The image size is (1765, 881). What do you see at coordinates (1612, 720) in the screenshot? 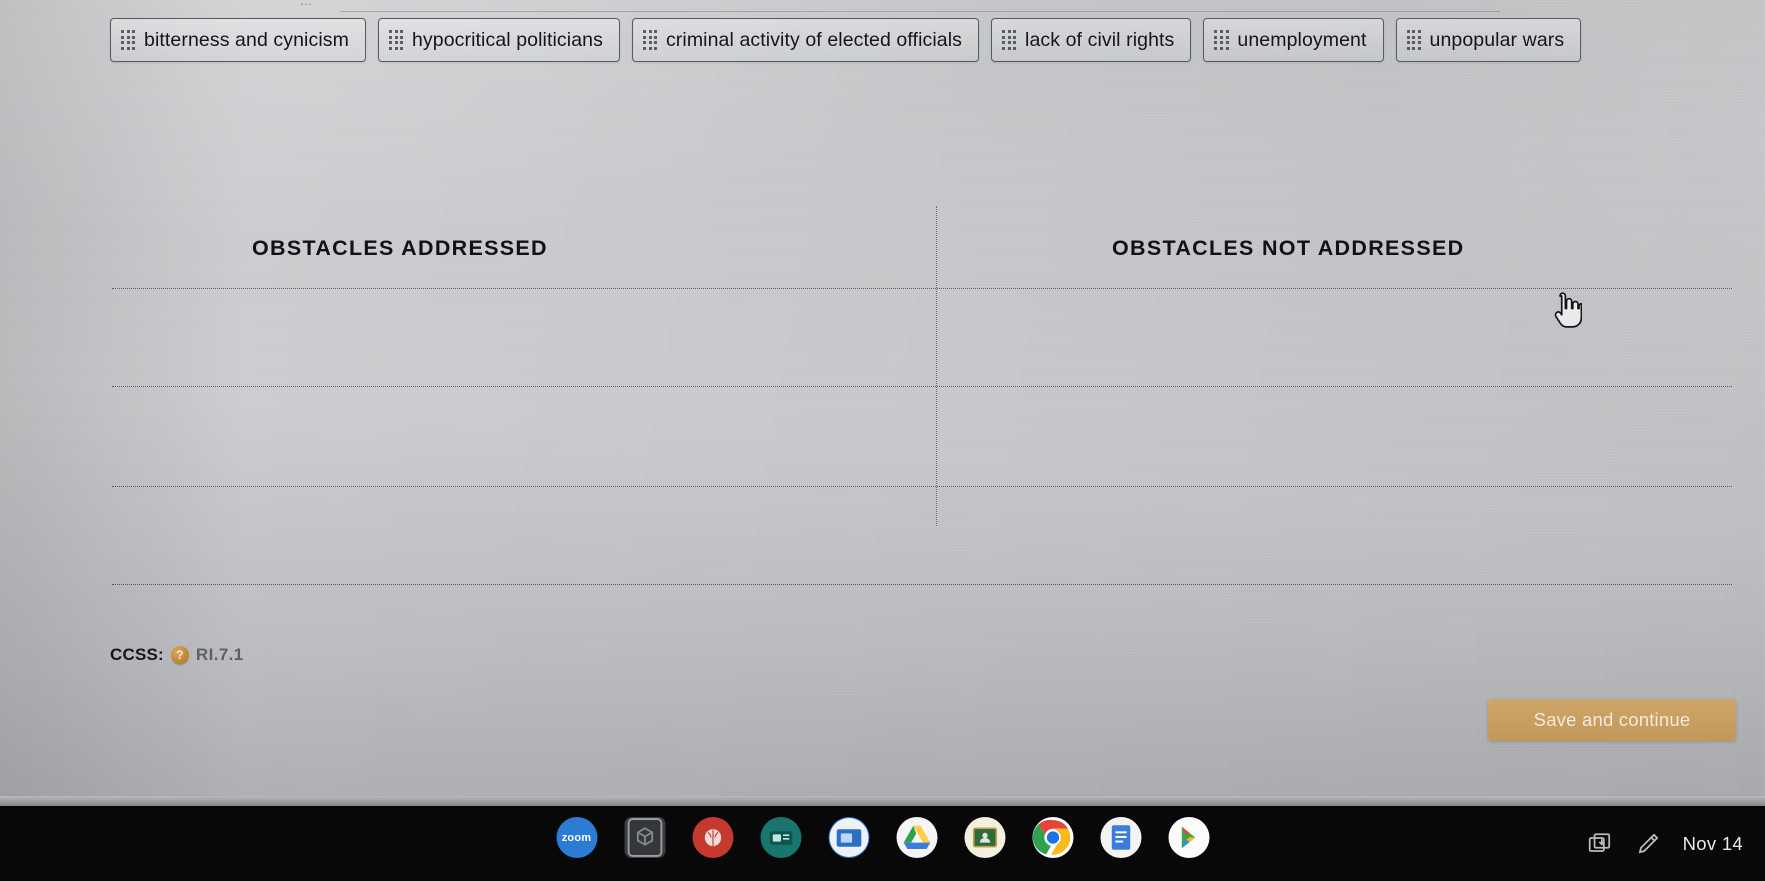
I see `save-and-continue-button: Save and continue` at bounding box center [1612, 720].